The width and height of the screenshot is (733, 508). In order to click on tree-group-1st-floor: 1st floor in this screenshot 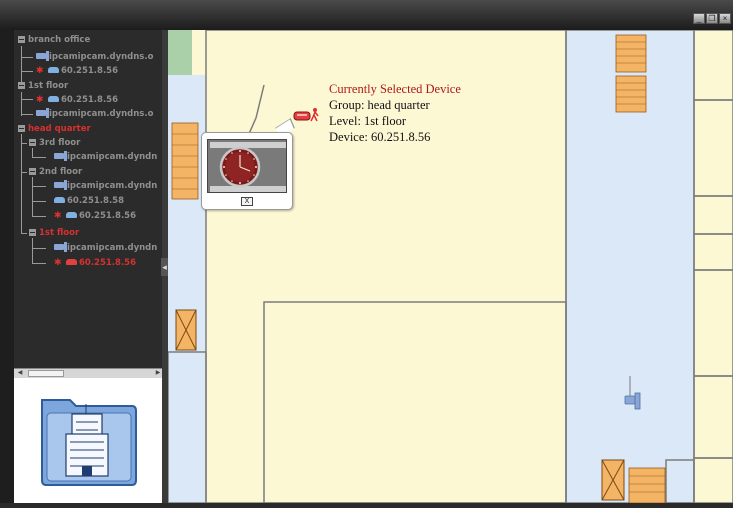, I will do `click(43, 86)`.